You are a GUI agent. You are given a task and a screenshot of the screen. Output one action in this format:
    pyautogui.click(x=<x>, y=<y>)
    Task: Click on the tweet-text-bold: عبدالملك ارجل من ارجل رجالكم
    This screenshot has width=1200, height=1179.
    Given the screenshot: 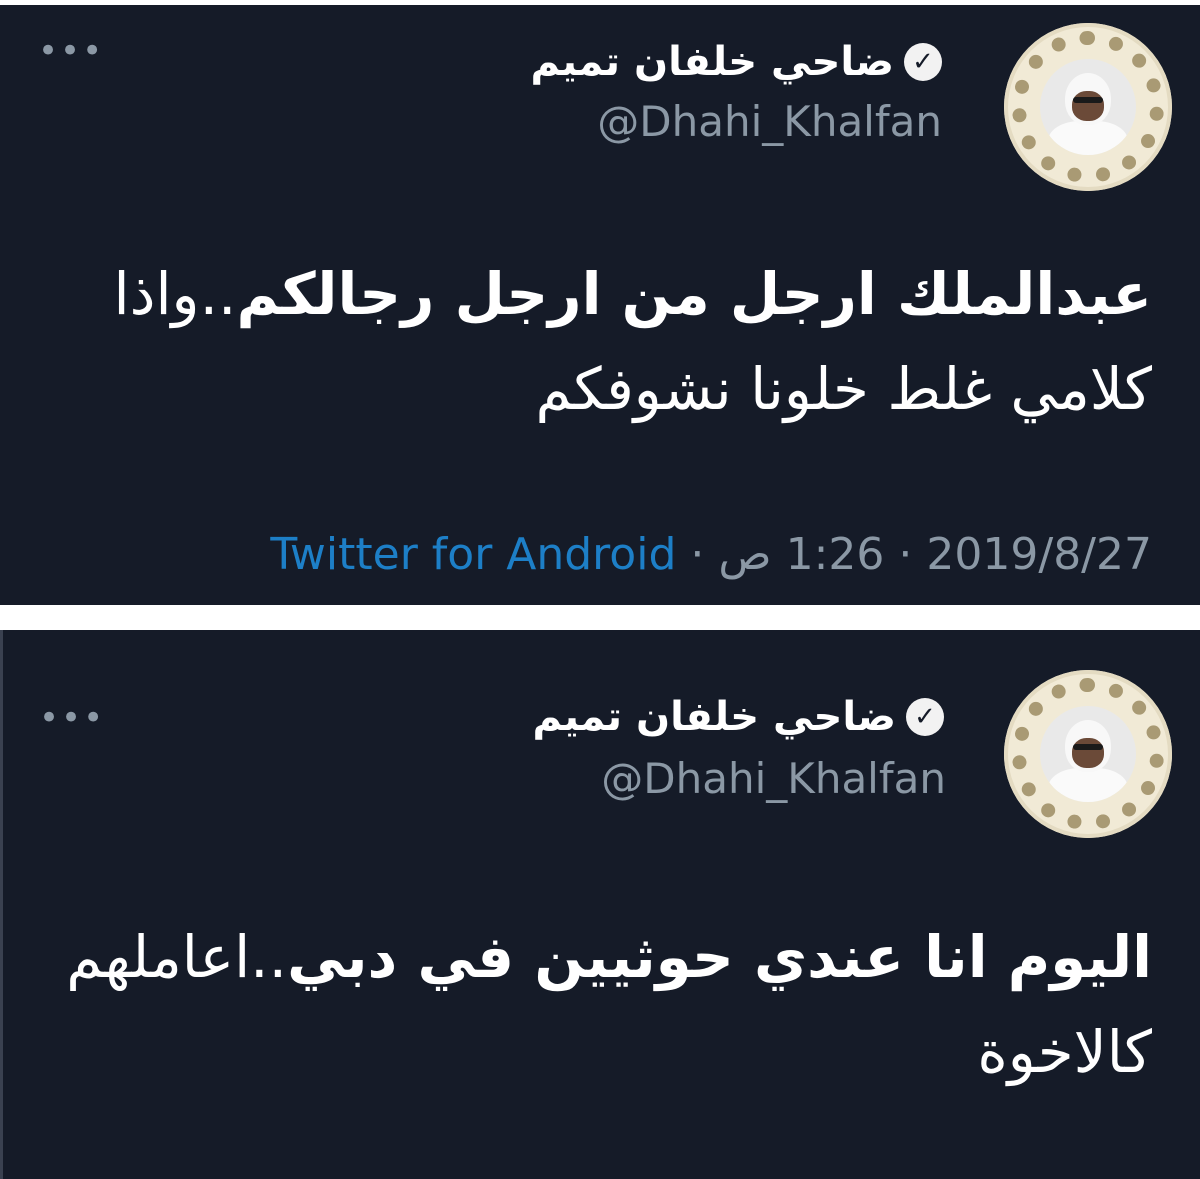 What is the action you would take?
    pyautogui.click(x=694, y=294)
    